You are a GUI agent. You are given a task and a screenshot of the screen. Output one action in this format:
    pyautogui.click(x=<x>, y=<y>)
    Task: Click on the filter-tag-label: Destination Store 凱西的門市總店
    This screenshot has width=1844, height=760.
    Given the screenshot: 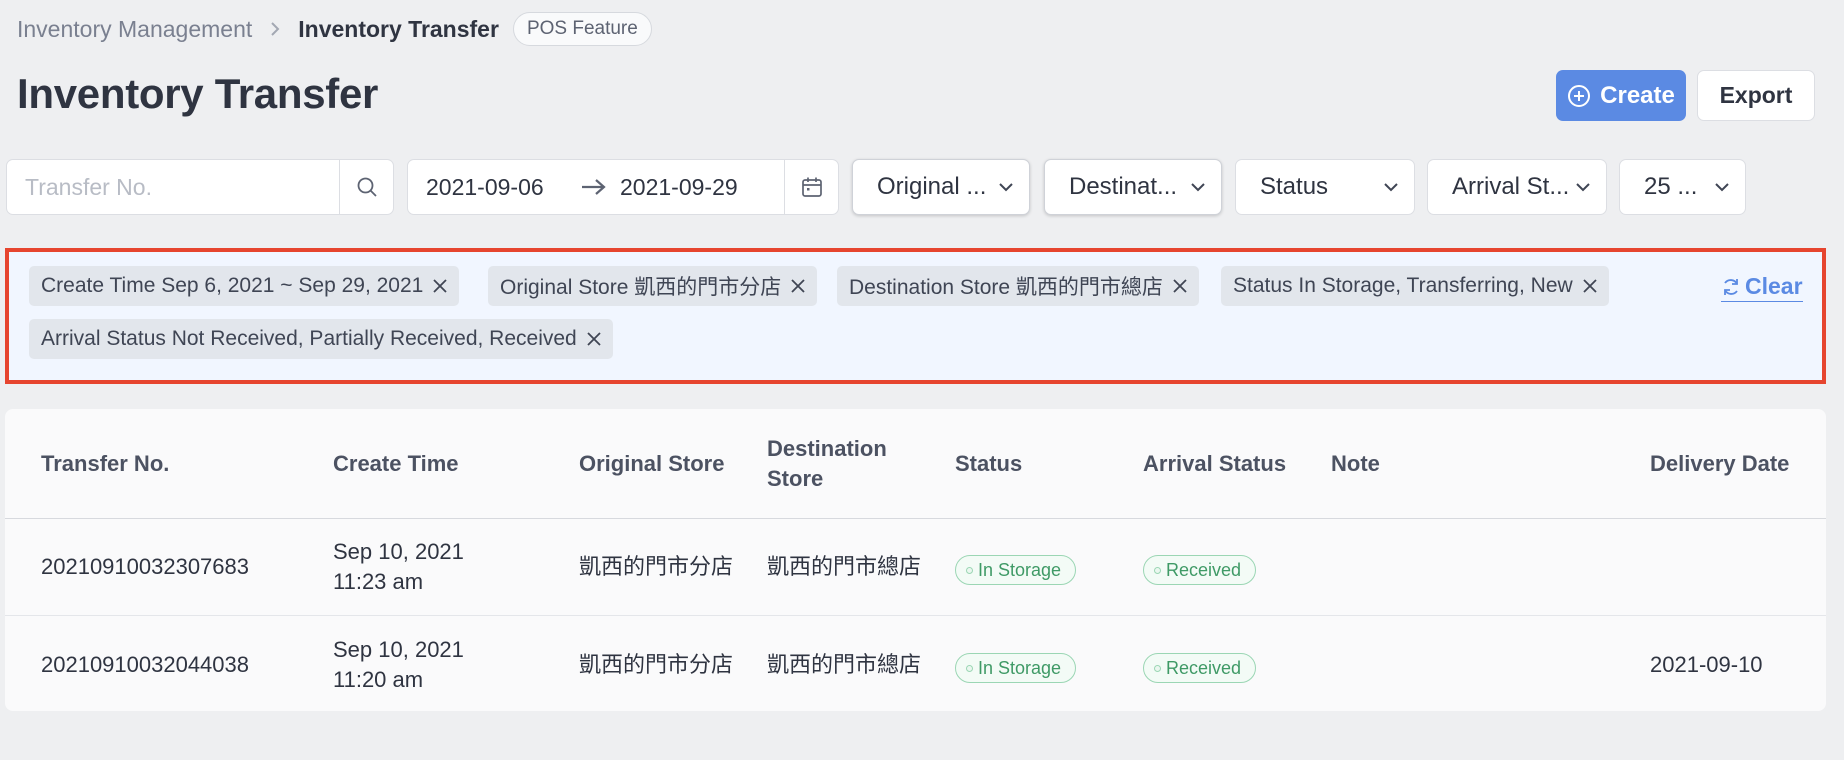 What is the action you would take?
    pyautogui.click(x=1006, y=287)
    